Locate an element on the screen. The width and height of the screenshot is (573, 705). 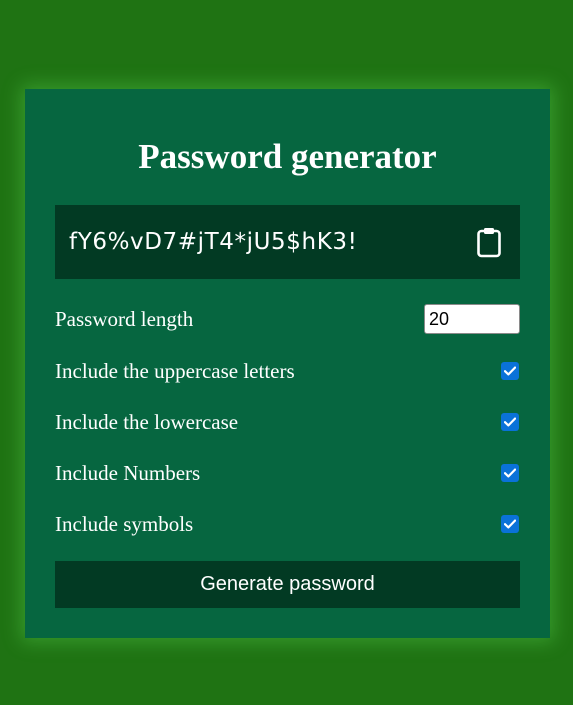
setting-lowercase: Include the lowercase is located at coordinates (287, 422).